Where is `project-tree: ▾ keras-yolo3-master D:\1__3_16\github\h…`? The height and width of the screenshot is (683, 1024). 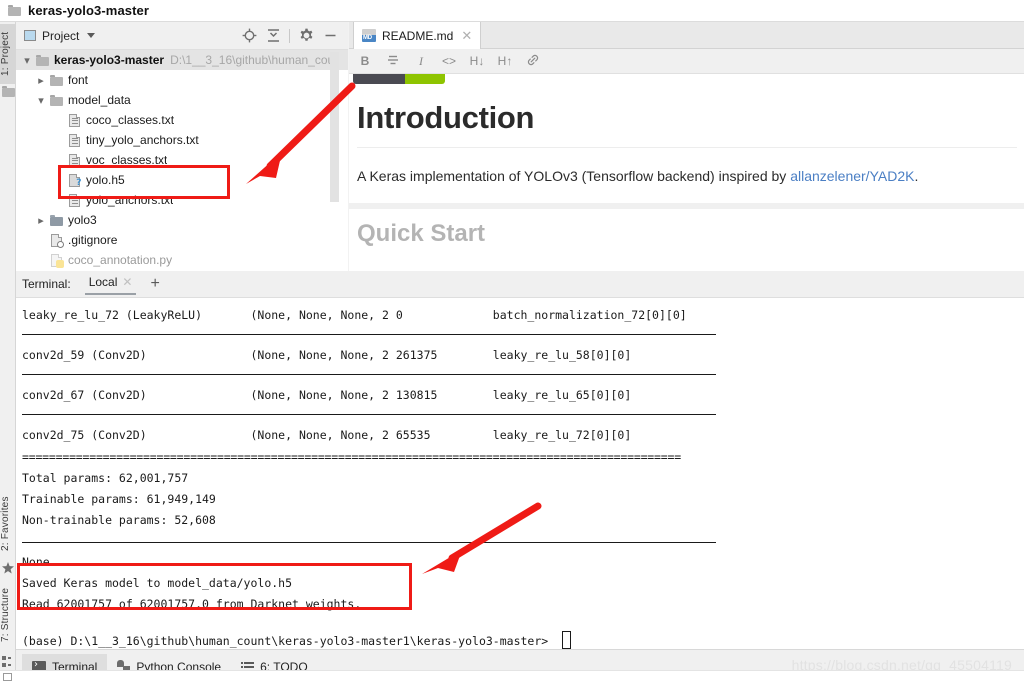
project-tree: ▾ keras-yolo3-master D:\1__3_16\github\h… is located at coordinates (182, 160).